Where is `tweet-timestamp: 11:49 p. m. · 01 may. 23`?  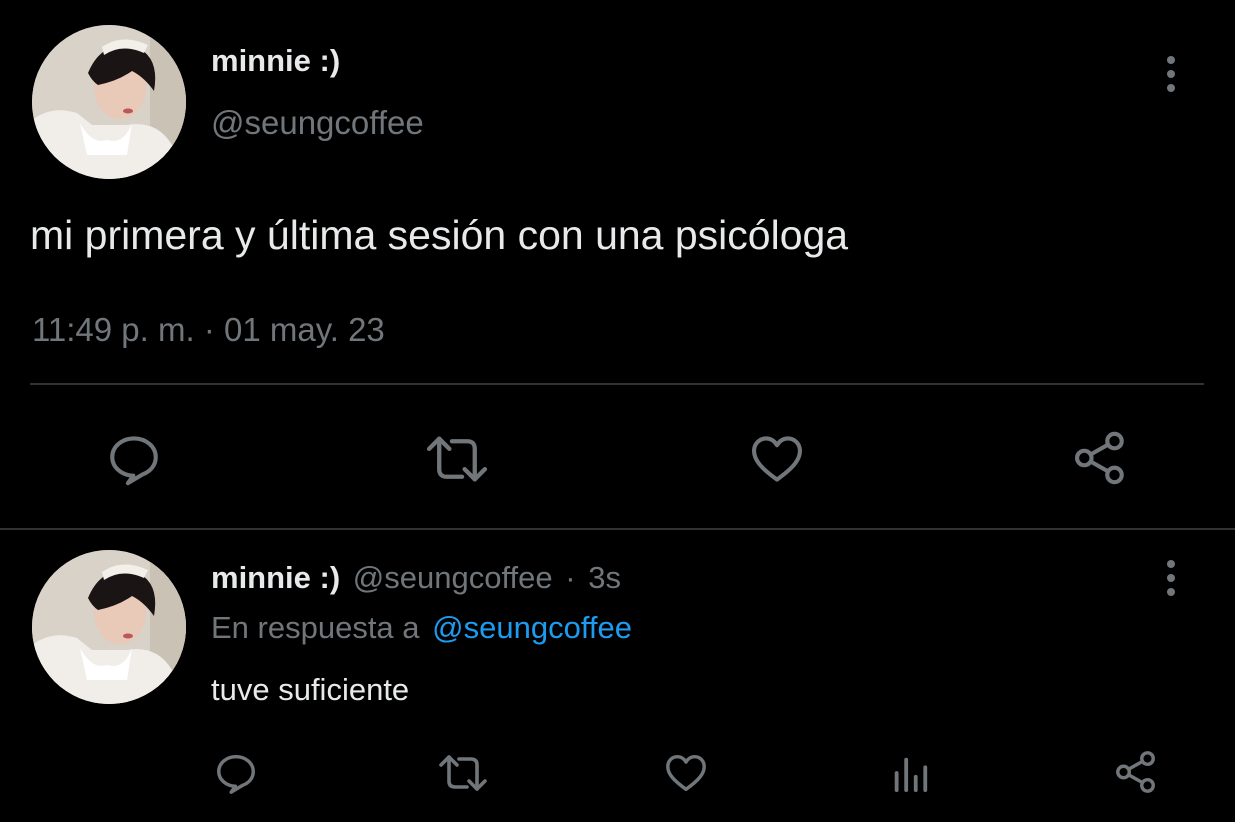 tweet-timestamp: 11:49 p. m. · 01 may. 23 is located at coordinates (208, 330).